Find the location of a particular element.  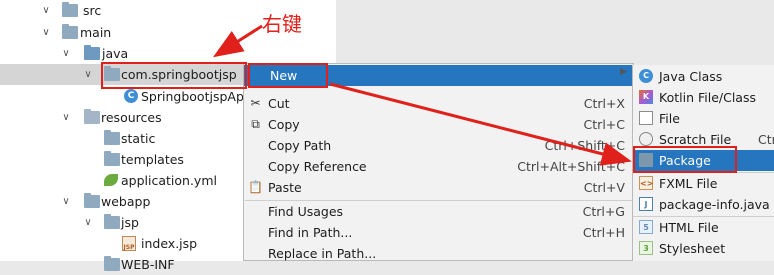

arrow-to-package-item is located at coordinates (480, 124).